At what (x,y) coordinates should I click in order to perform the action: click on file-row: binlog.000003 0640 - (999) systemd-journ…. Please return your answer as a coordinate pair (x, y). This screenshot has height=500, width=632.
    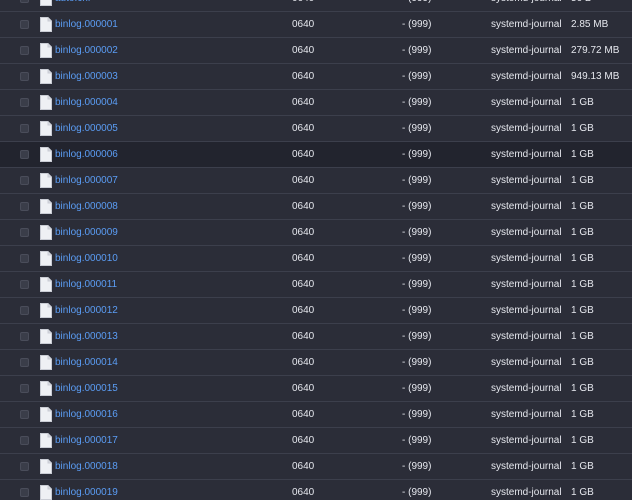
    Looking at the image, I should click on (316, 77).